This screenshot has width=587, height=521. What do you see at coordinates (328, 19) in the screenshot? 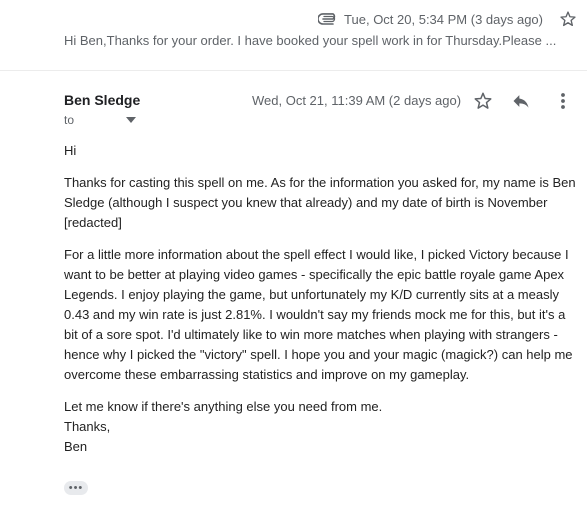
I see `paperclip-icon` at bounding box center [328, 19].